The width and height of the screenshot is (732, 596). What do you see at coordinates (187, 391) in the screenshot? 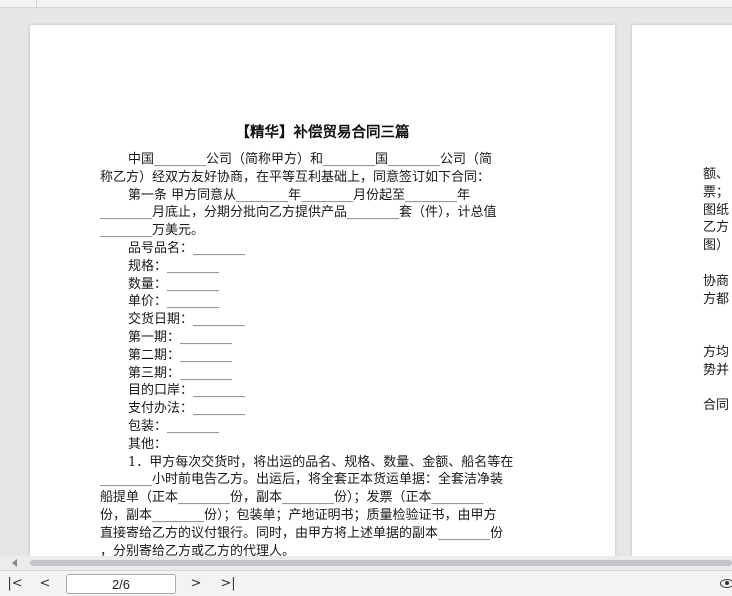
I see `document-line: 目的口岸：________` at bounding box center [187, 391].